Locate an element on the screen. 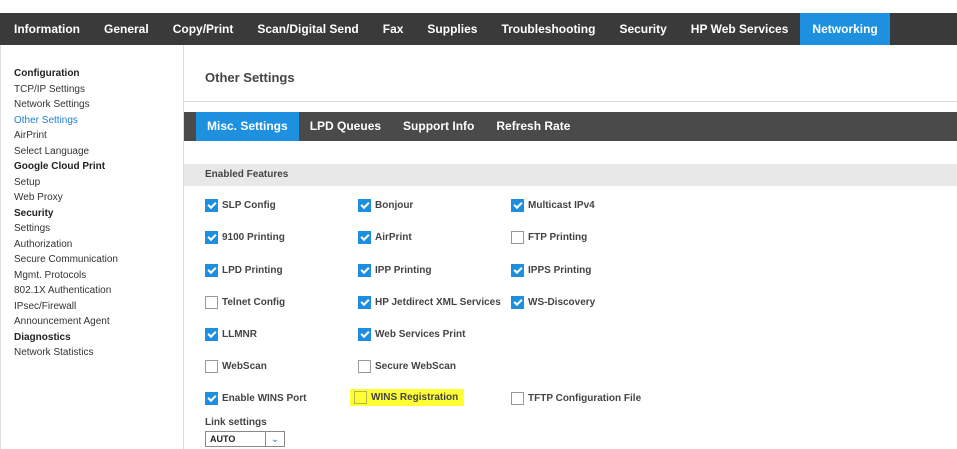 This screenshot has width=957, height=449. lpd-printing-checkbox is located at coordinates (211, 270).